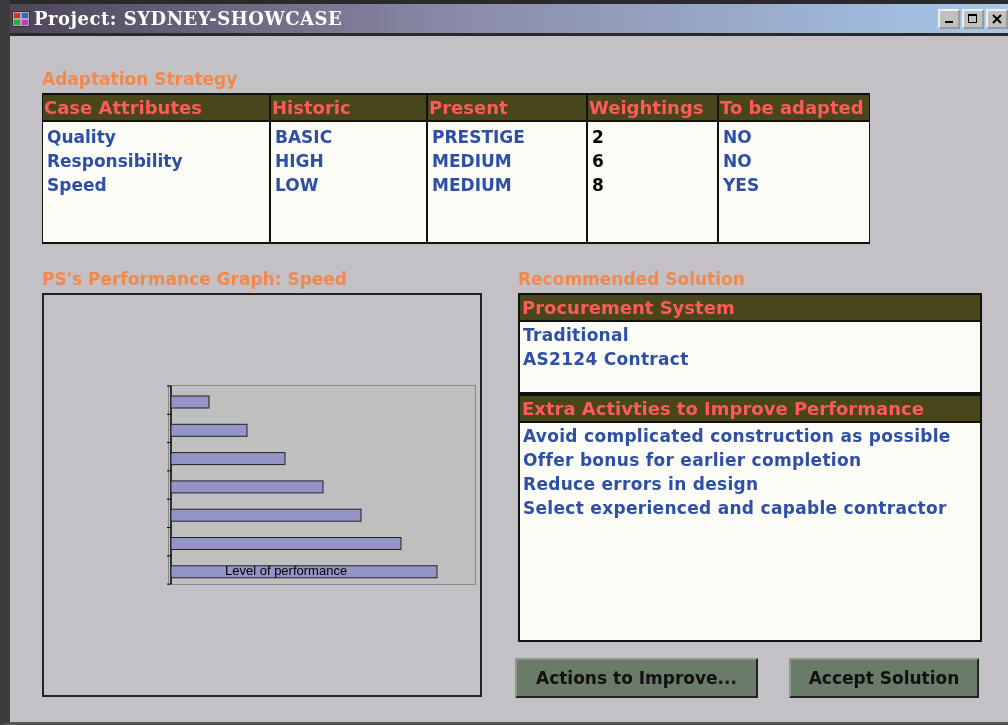  I want to click on section-title: PS's Performance Graph: Speed, so click(195, 280).